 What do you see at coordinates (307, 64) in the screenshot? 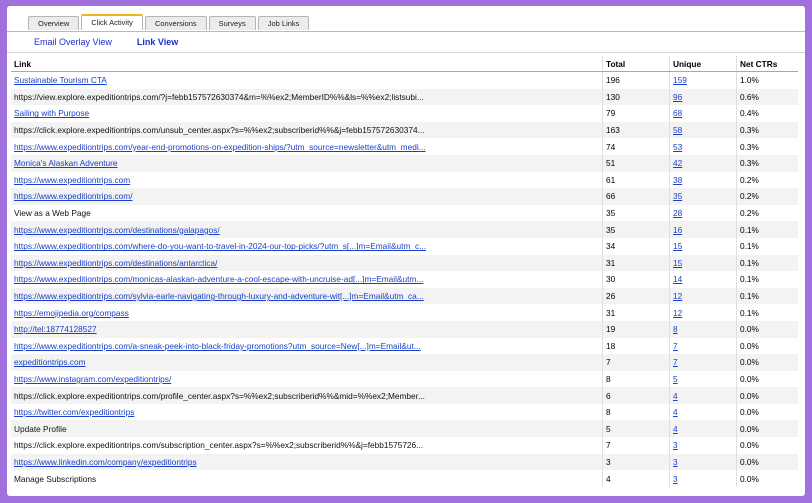
I see `column-header-link: Link` at bounding box center [307, 64].